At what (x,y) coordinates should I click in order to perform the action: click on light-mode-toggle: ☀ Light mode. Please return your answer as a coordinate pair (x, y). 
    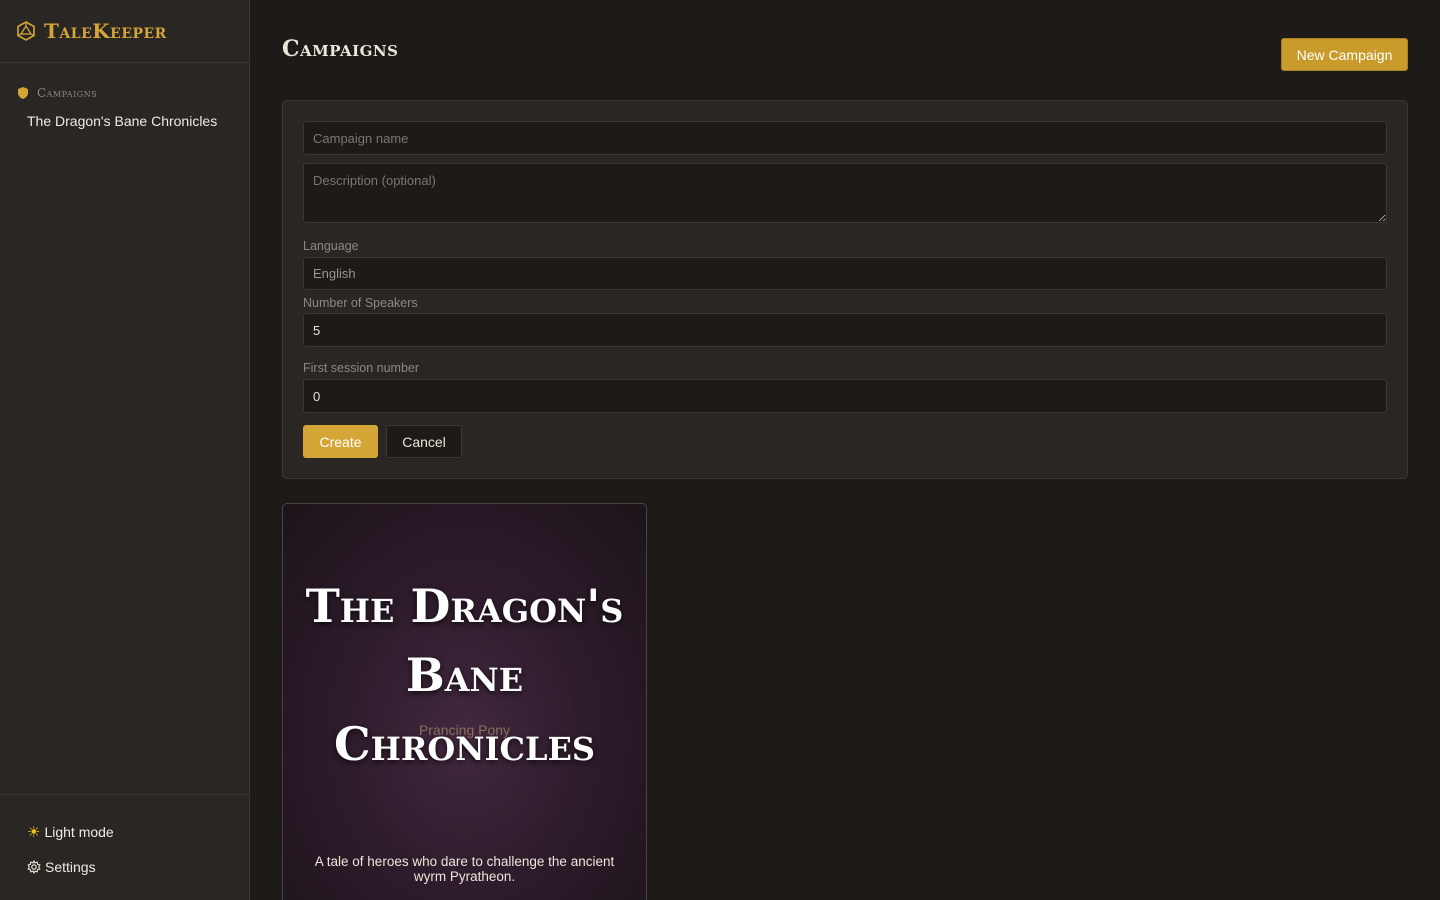
    Looking at the image, I should click on (70, 832).